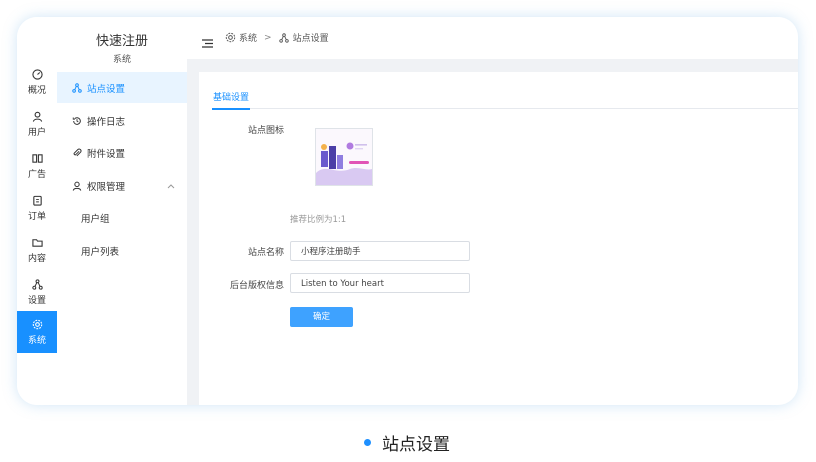  I want to click on rail-label: 设置, so click(36, 301).